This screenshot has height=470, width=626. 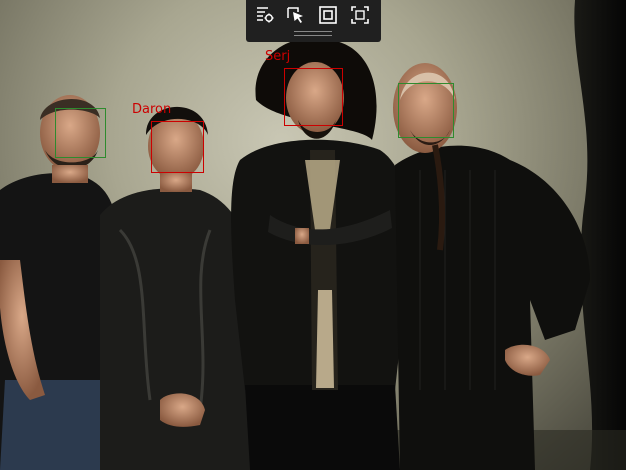 What do you see at coordinates (313, 97) in the screenshot?
I see `face-box-serj` at bounding box center [313, 97].